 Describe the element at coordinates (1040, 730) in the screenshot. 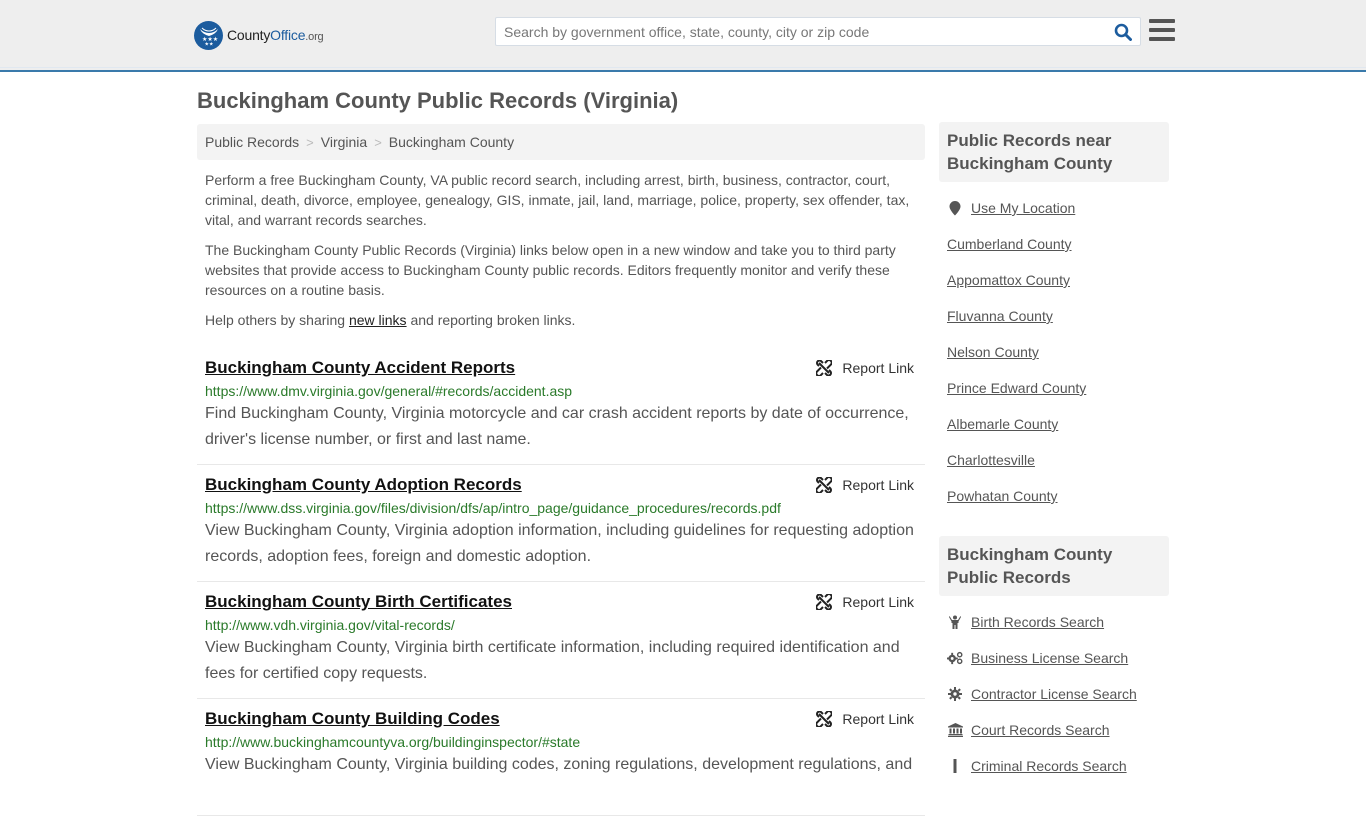

I see `court-records-search-link: Court Records Search` at that location.